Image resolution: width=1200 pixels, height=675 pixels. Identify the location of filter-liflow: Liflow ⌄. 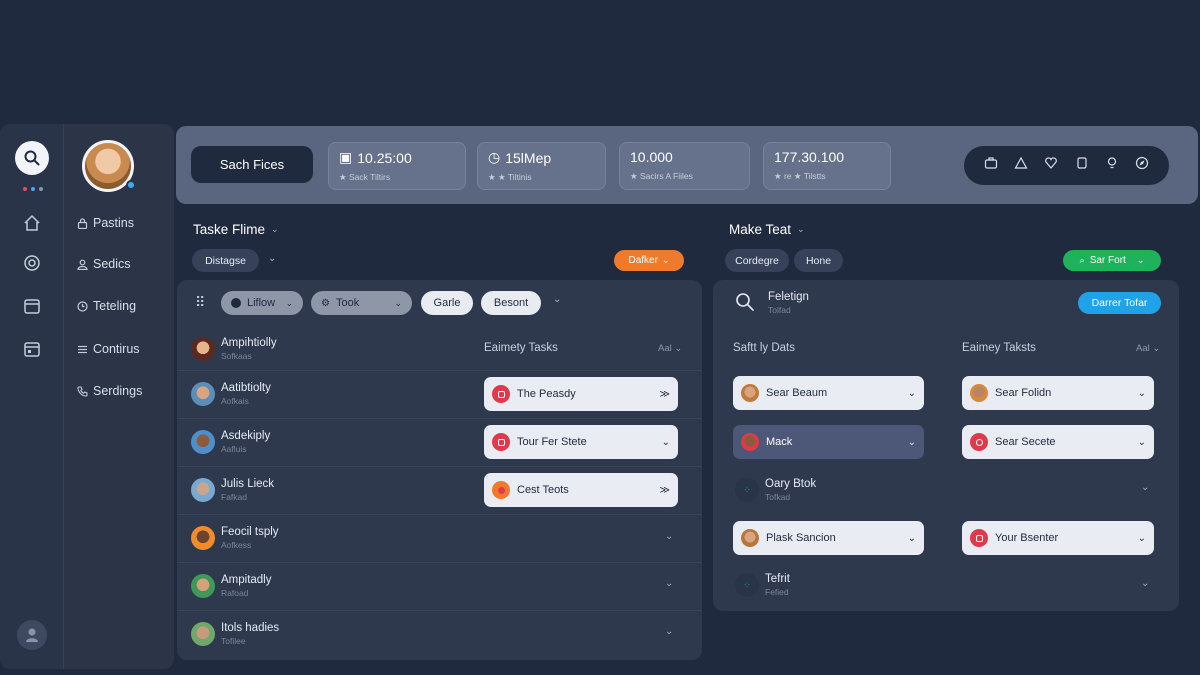
(262, 303).